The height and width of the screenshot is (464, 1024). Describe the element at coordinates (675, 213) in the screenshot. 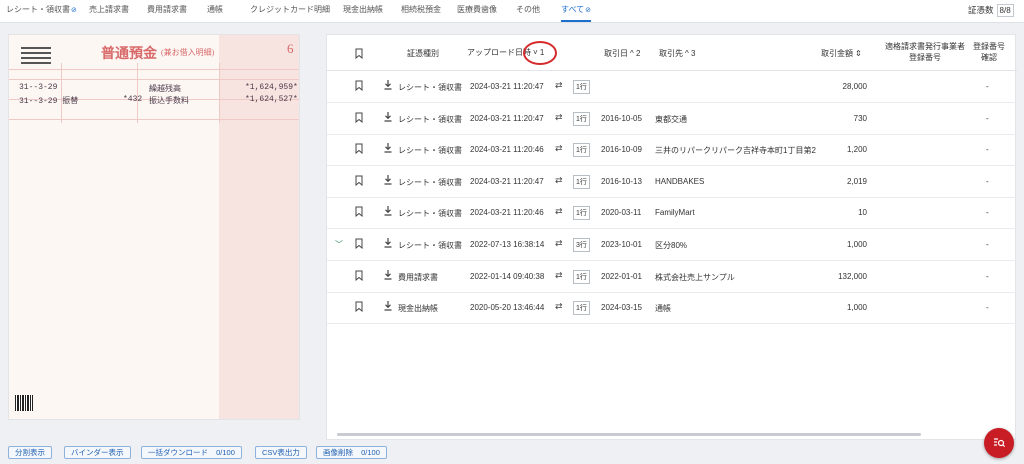

I see `row-partner: FamilyMart` at that location.